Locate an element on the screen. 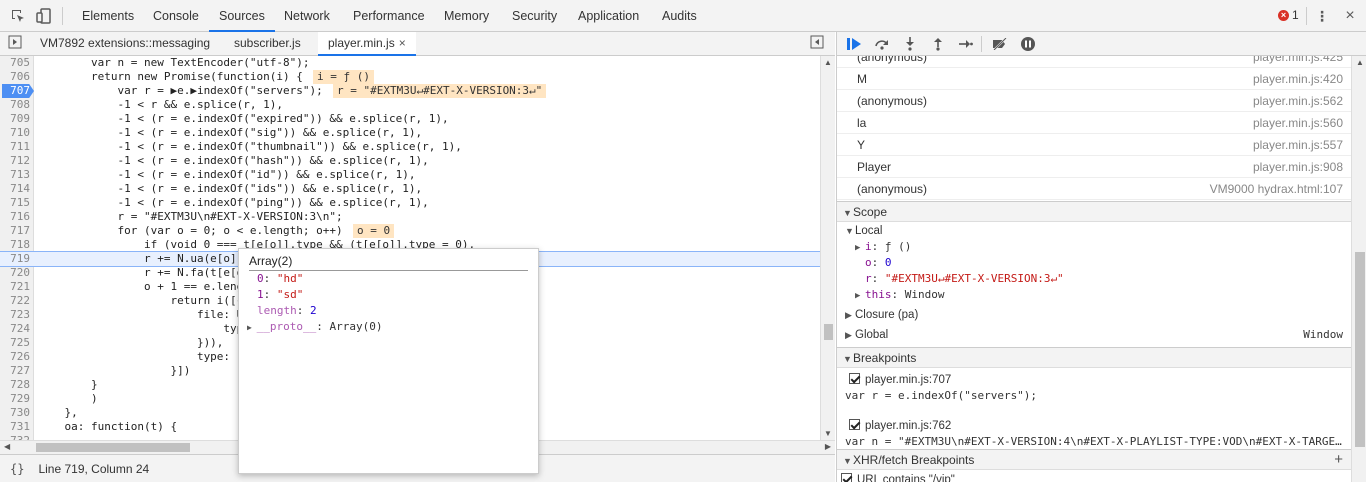 The width and height of the screenshot is (1366, 482). error-counter: × 1 is located at coordinates (1288, 15).